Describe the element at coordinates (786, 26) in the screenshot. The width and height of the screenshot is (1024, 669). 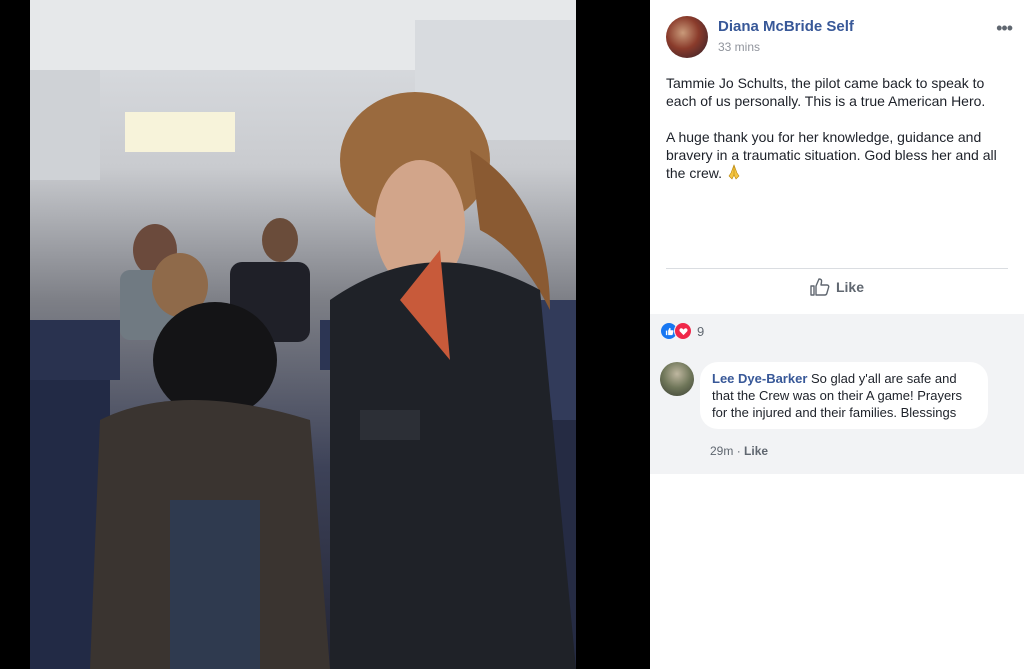
I see `post-author-name: Diana McBride Self` at that location.